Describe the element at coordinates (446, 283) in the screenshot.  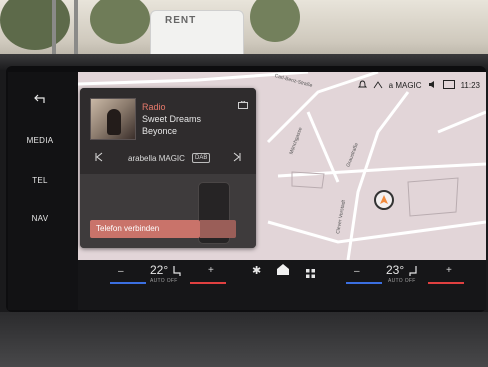
I see `right-heat-indicator` at that location.